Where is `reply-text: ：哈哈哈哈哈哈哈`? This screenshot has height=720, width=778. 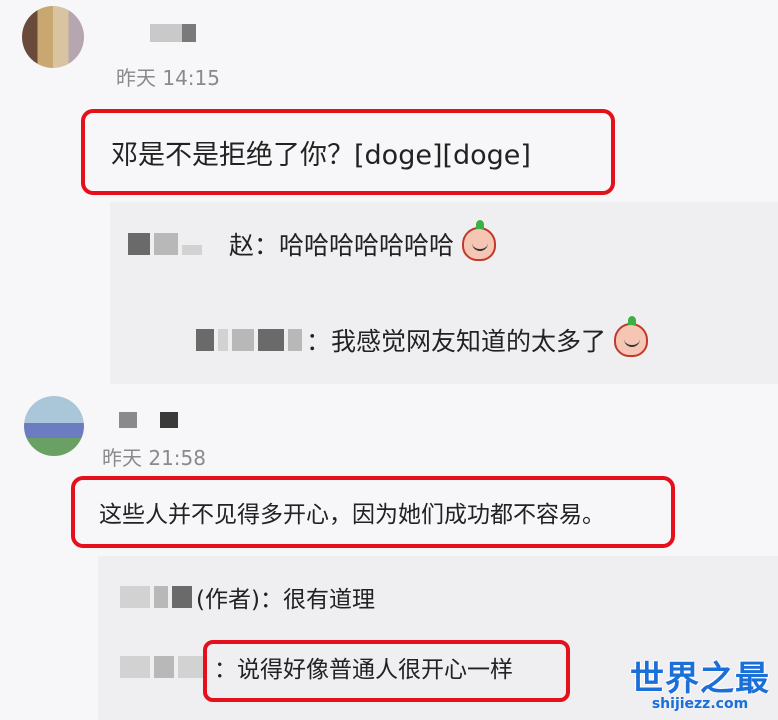
reply-text: ：哈哈哈哈哈哈哈 is located at coordinates (354, 245).